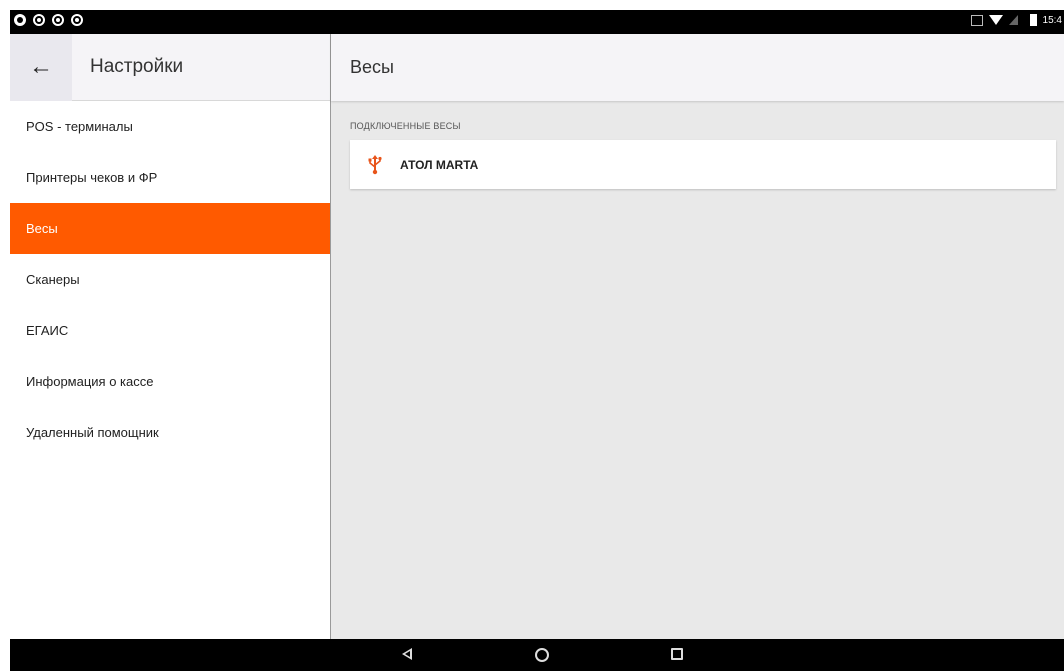 The width and height of the screenshot is (1064, 671). What do you see at coordinates (170, 381) in the screenshot?
I see `menu-item-cashbox-info: Информация о кассе` at bounding box center [170, 381].